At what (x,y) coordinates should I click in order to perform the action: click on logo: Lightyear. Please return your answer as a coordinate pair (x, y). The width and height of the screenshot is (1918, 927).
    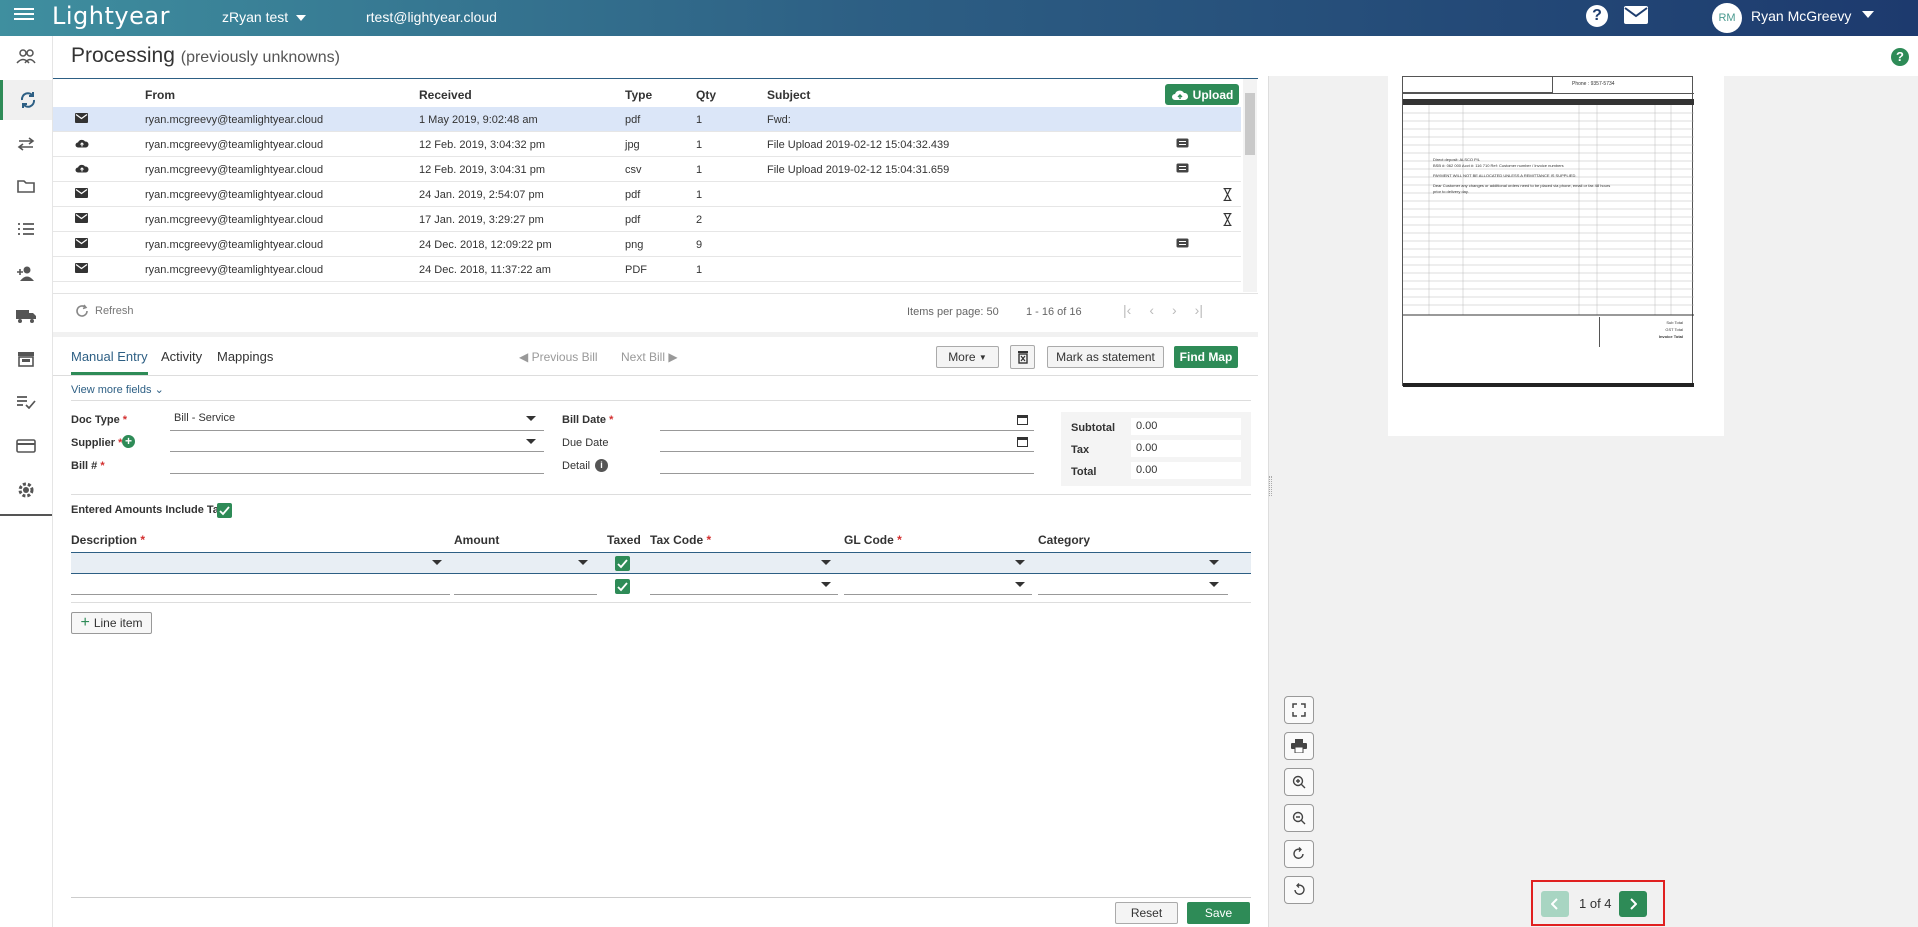
    Looking at the image, I should click on (111, 16).